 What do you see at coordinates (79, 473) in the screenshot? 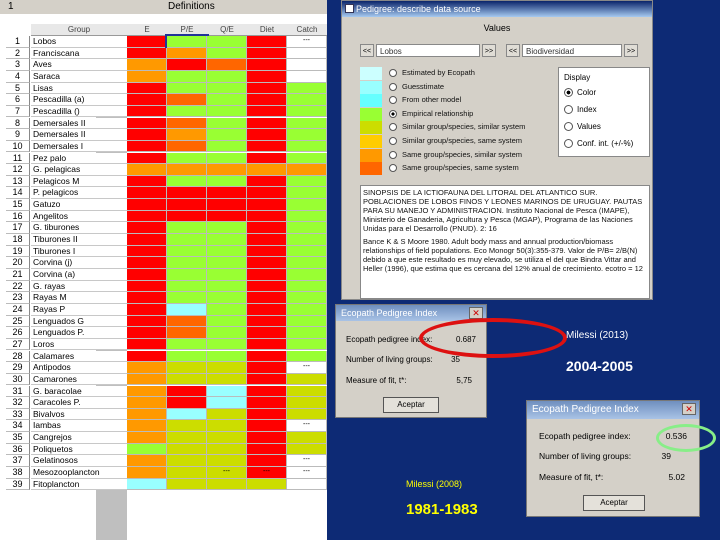
I see `group-name: Mesozooplancton` at bounding box center [79, 473].